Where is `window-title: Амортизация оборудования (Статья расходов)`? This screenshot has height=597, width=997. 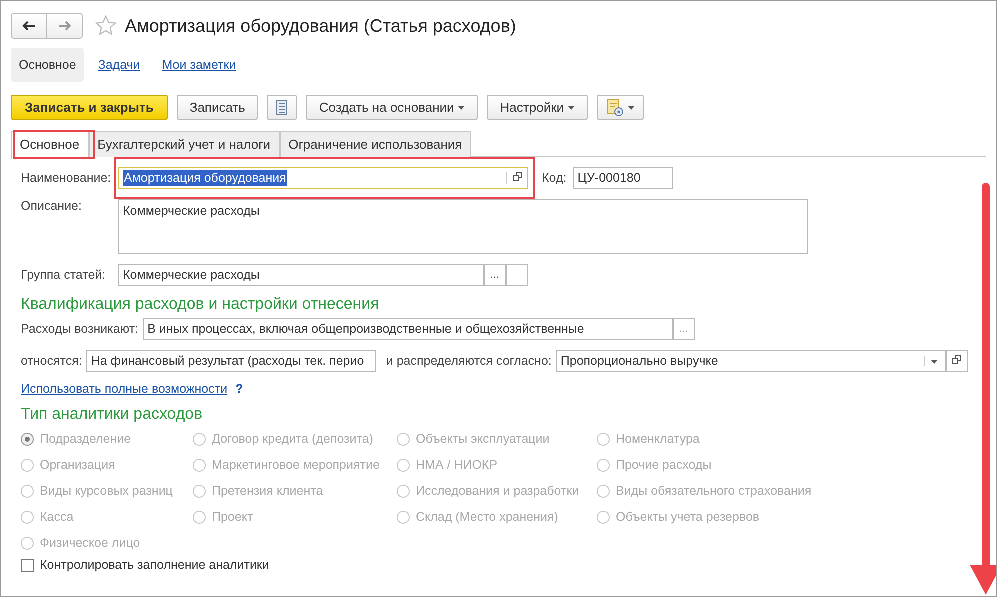 window-title: Амортизация оборудования (Статья расходов) is located at coordinates (320, 26).